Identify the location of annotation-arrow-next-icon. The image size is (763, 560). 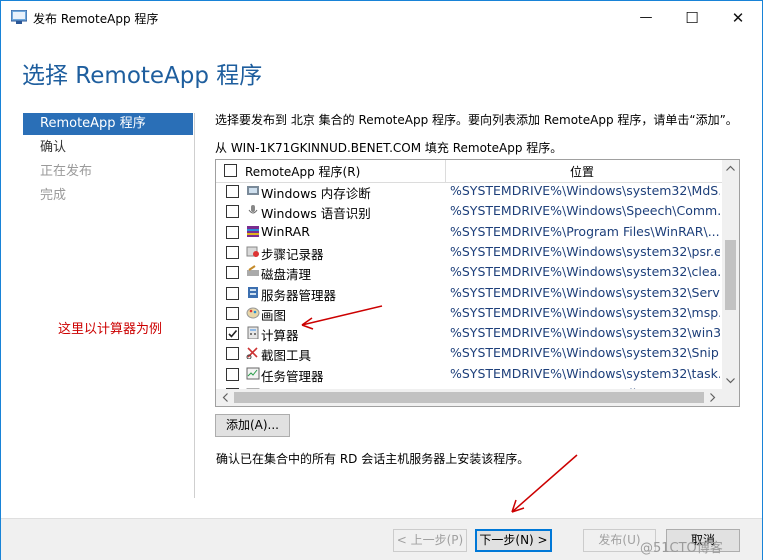
(544, 483).